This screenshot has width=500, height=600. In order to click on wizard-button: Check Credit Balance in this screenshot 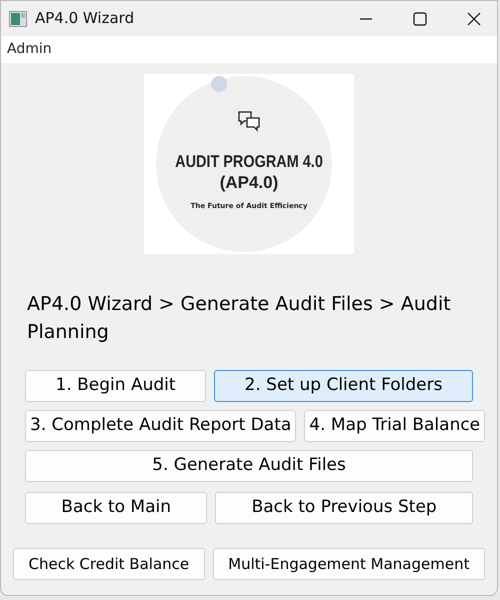, I will do `click(109, 564)`.